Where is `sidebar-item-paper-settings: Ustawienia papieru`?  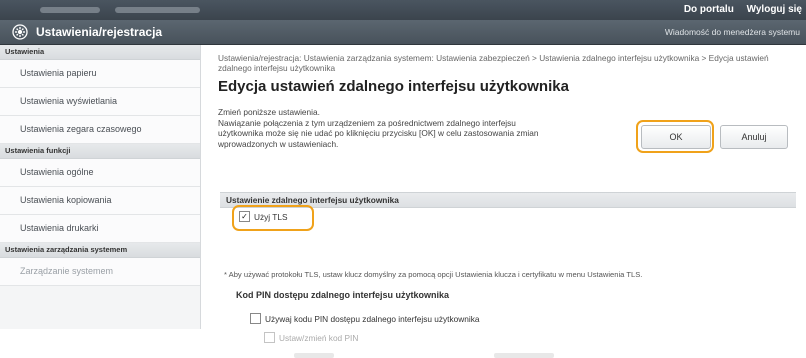 sidebar-item-paper-settings: Ustawienia papieru is located at coordinates (100, 74).